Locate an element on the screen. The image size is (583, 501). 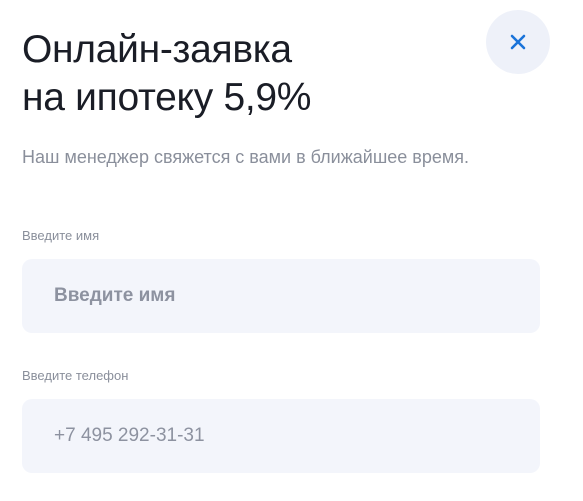
name-input is located at coordinates (281, 296).